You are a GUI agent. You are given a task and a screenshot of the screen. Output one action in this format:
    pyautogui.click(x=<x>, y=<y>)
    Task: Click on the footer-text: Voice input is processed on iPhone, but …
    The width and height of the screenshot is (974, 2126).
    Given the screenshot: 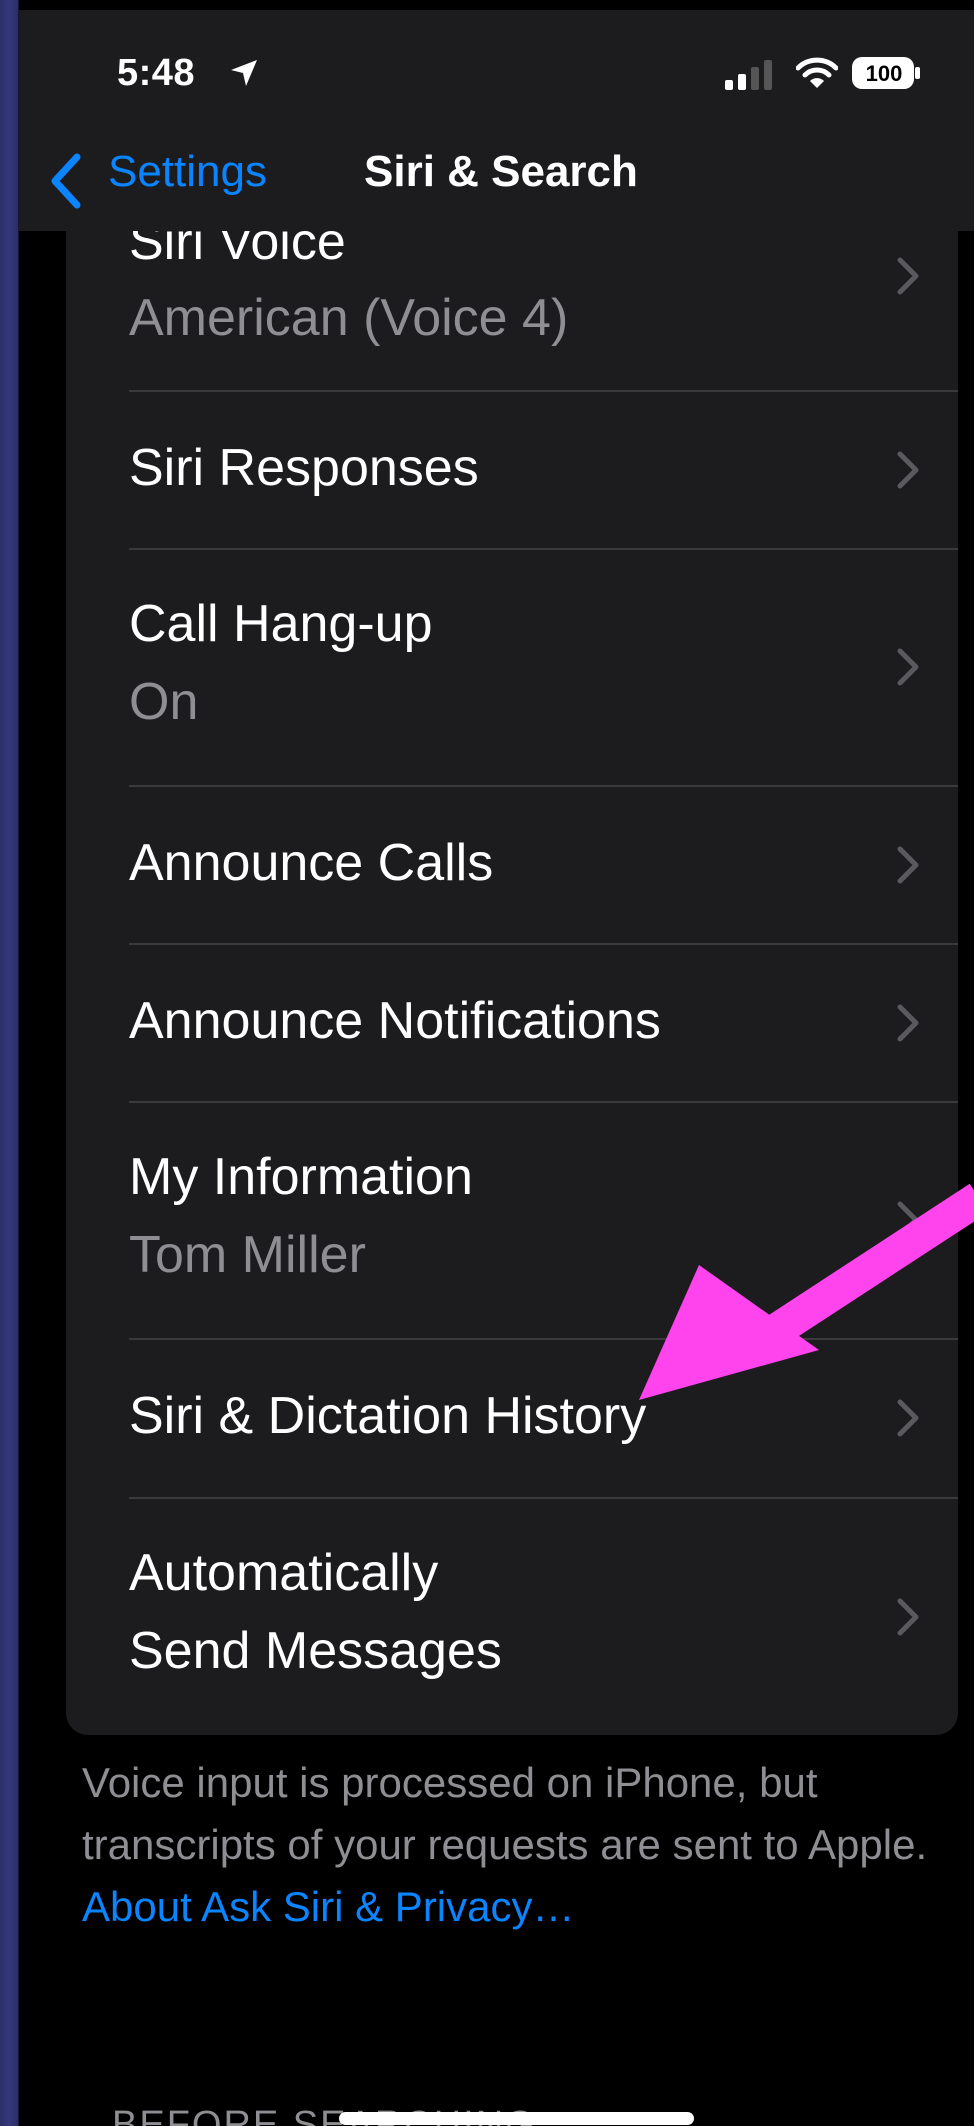 What is the action you would take?
    pyautogui.click(x=505, y=1813)
    